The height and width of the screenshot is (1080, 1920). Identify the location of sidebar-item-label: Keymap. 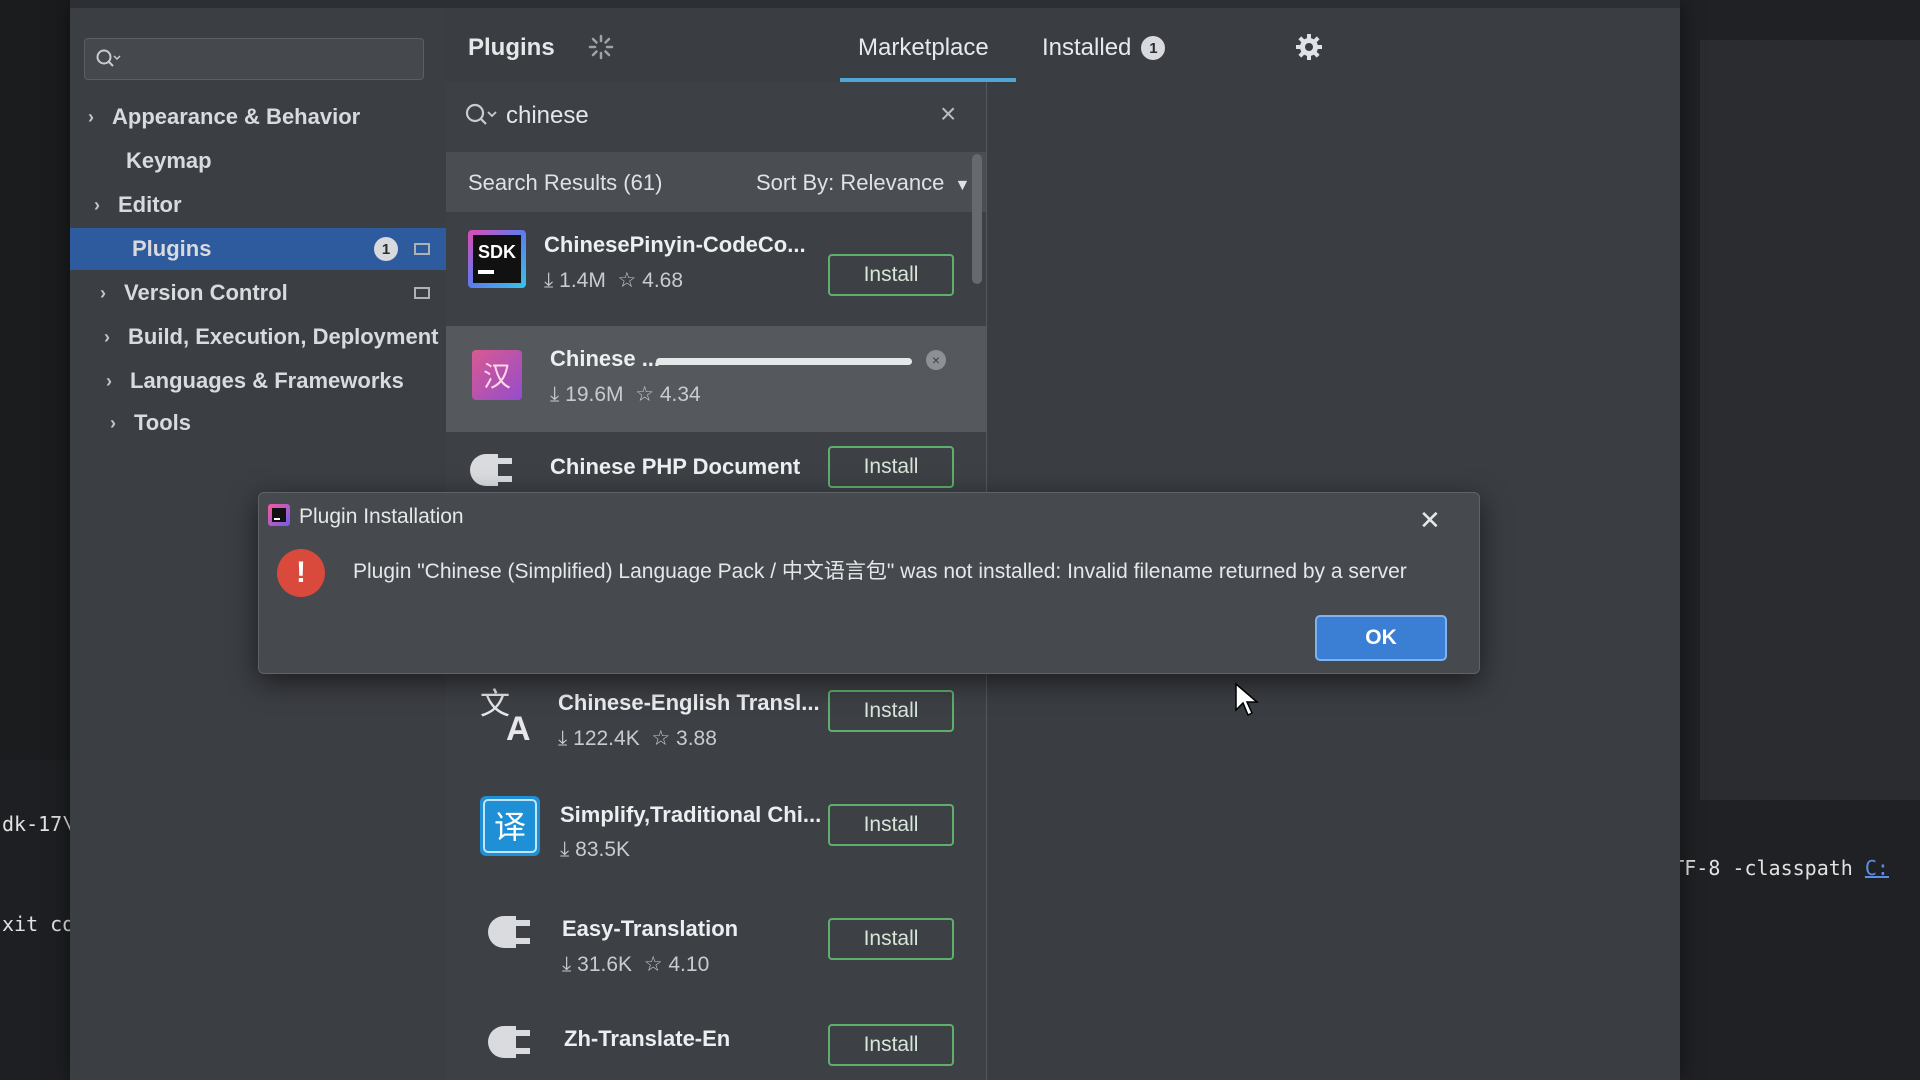
(169, 160).